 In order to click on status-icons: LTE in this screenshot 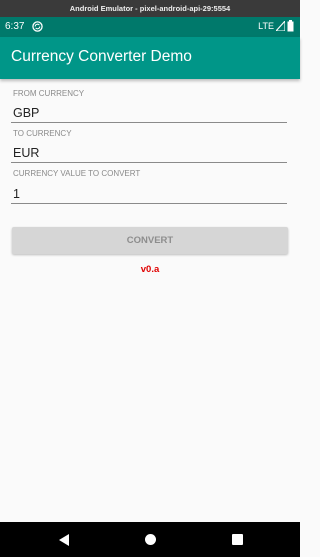, I will do `click(276, 26)`.